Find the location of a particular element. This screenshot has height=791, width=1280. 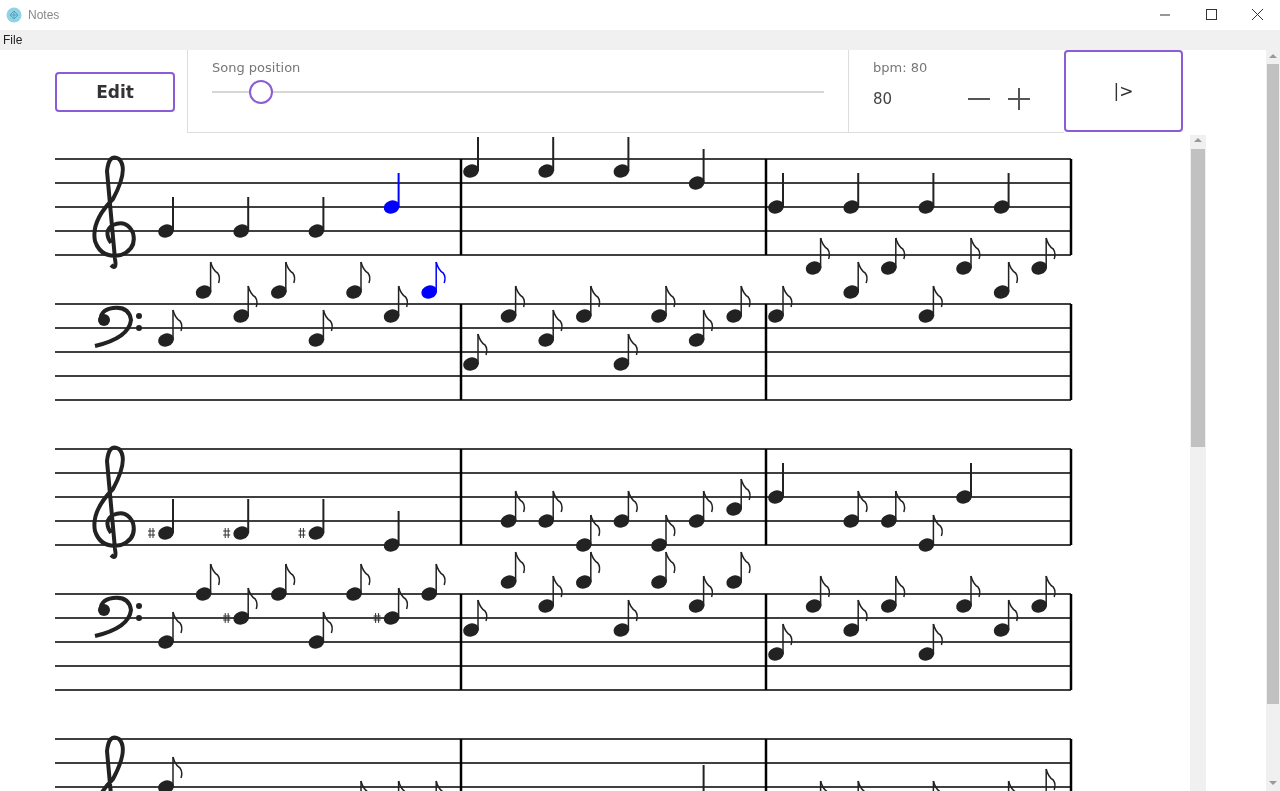

window-title: Notes is located at coordinates (44, 15).